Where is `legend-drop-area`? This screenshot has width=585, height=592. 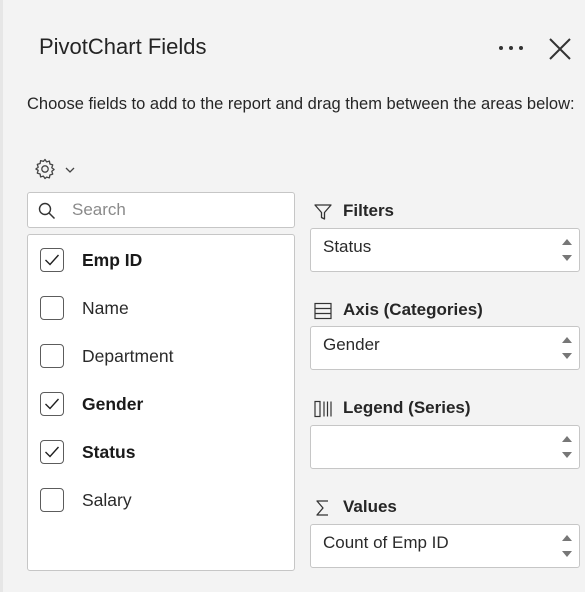
legend-drop-area is located at coordinates (445, 447).